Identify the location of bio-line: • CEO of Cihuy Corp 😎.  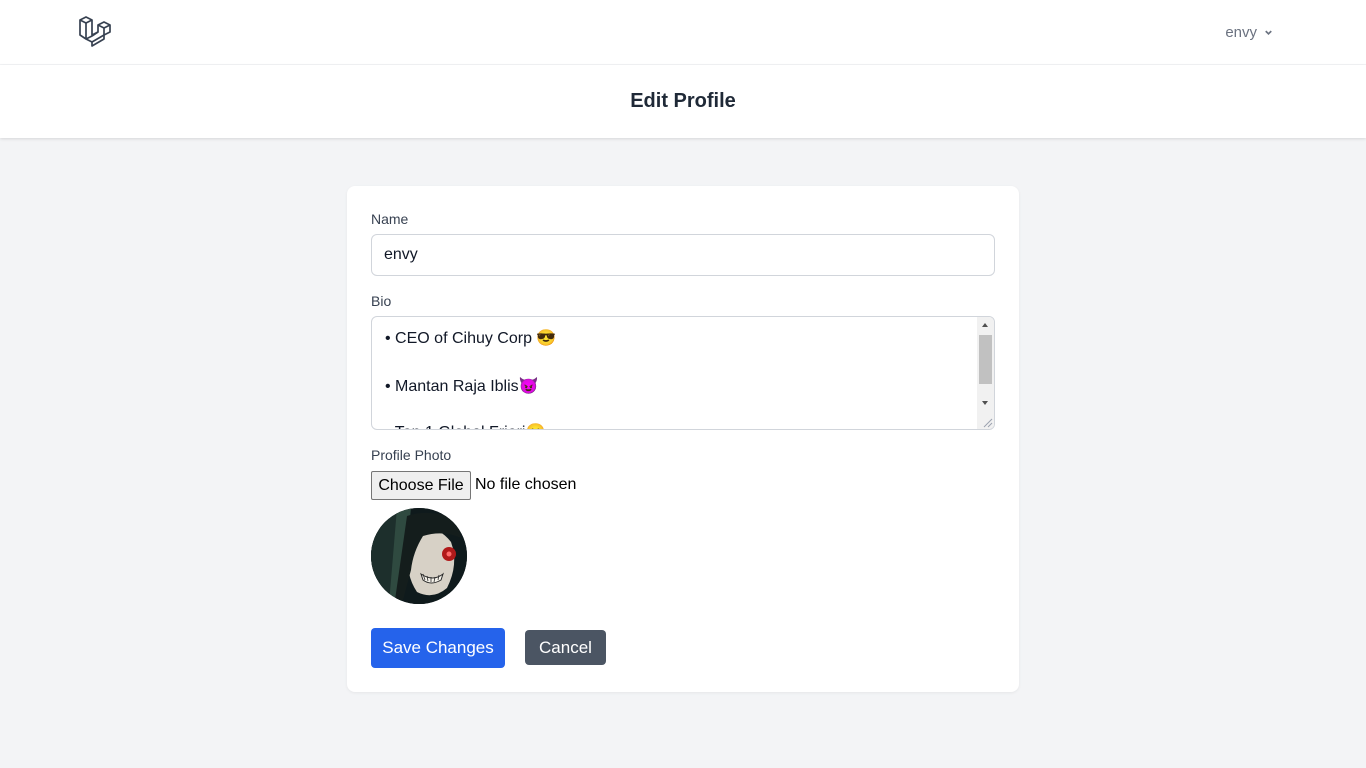
(471, 338).